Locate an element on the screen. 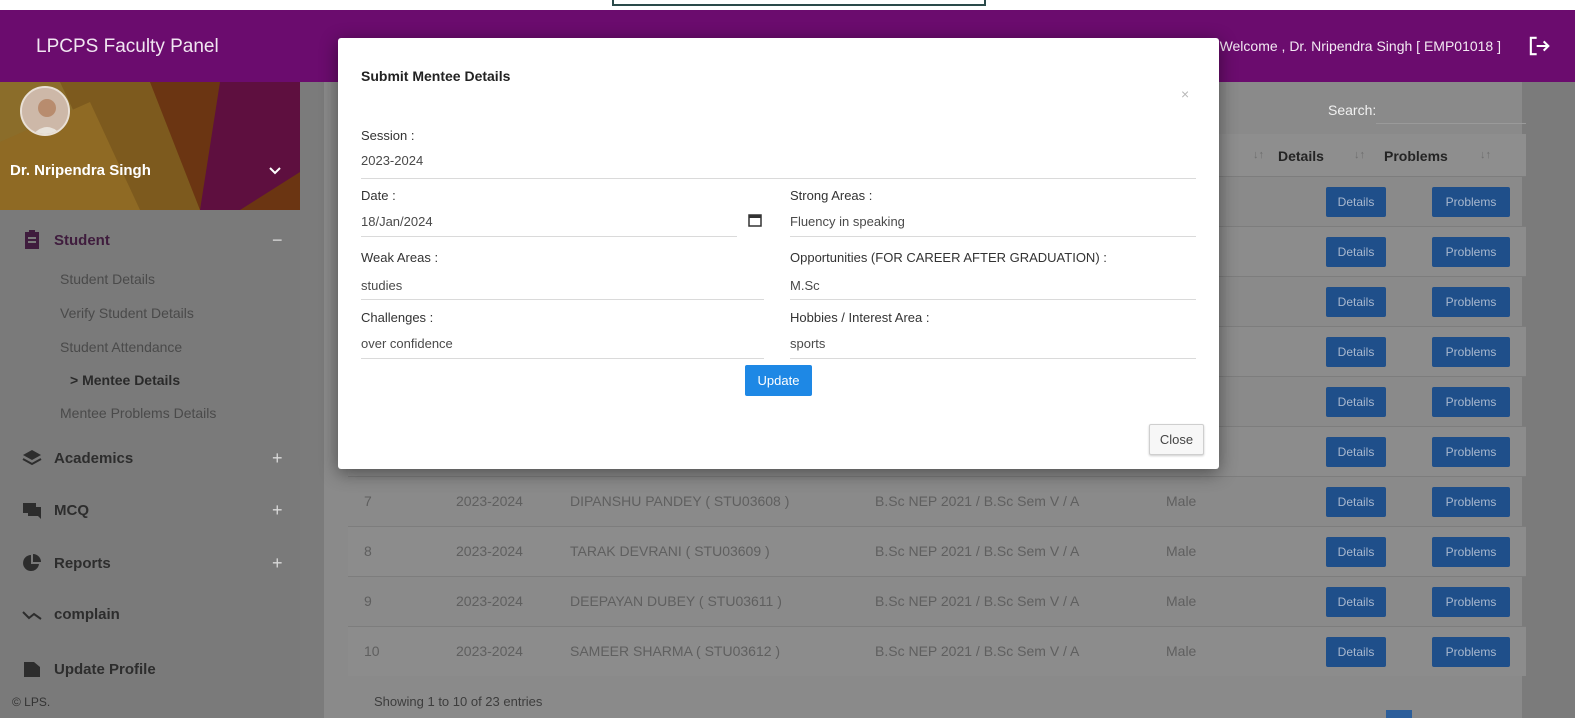  sidebar-section-label: Update Profile is located at coordinates (105, 669).